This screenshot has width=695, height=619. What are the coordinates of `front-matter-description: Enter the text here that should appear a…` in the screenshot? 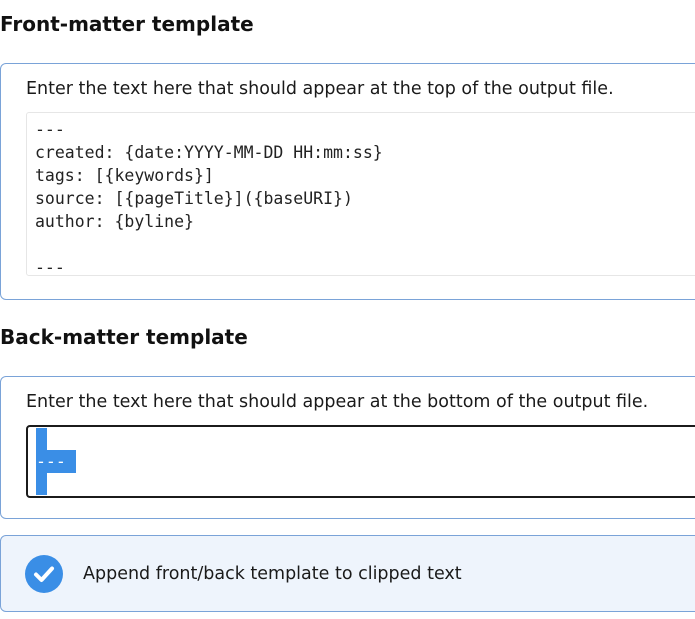 It's located at (320, 89).